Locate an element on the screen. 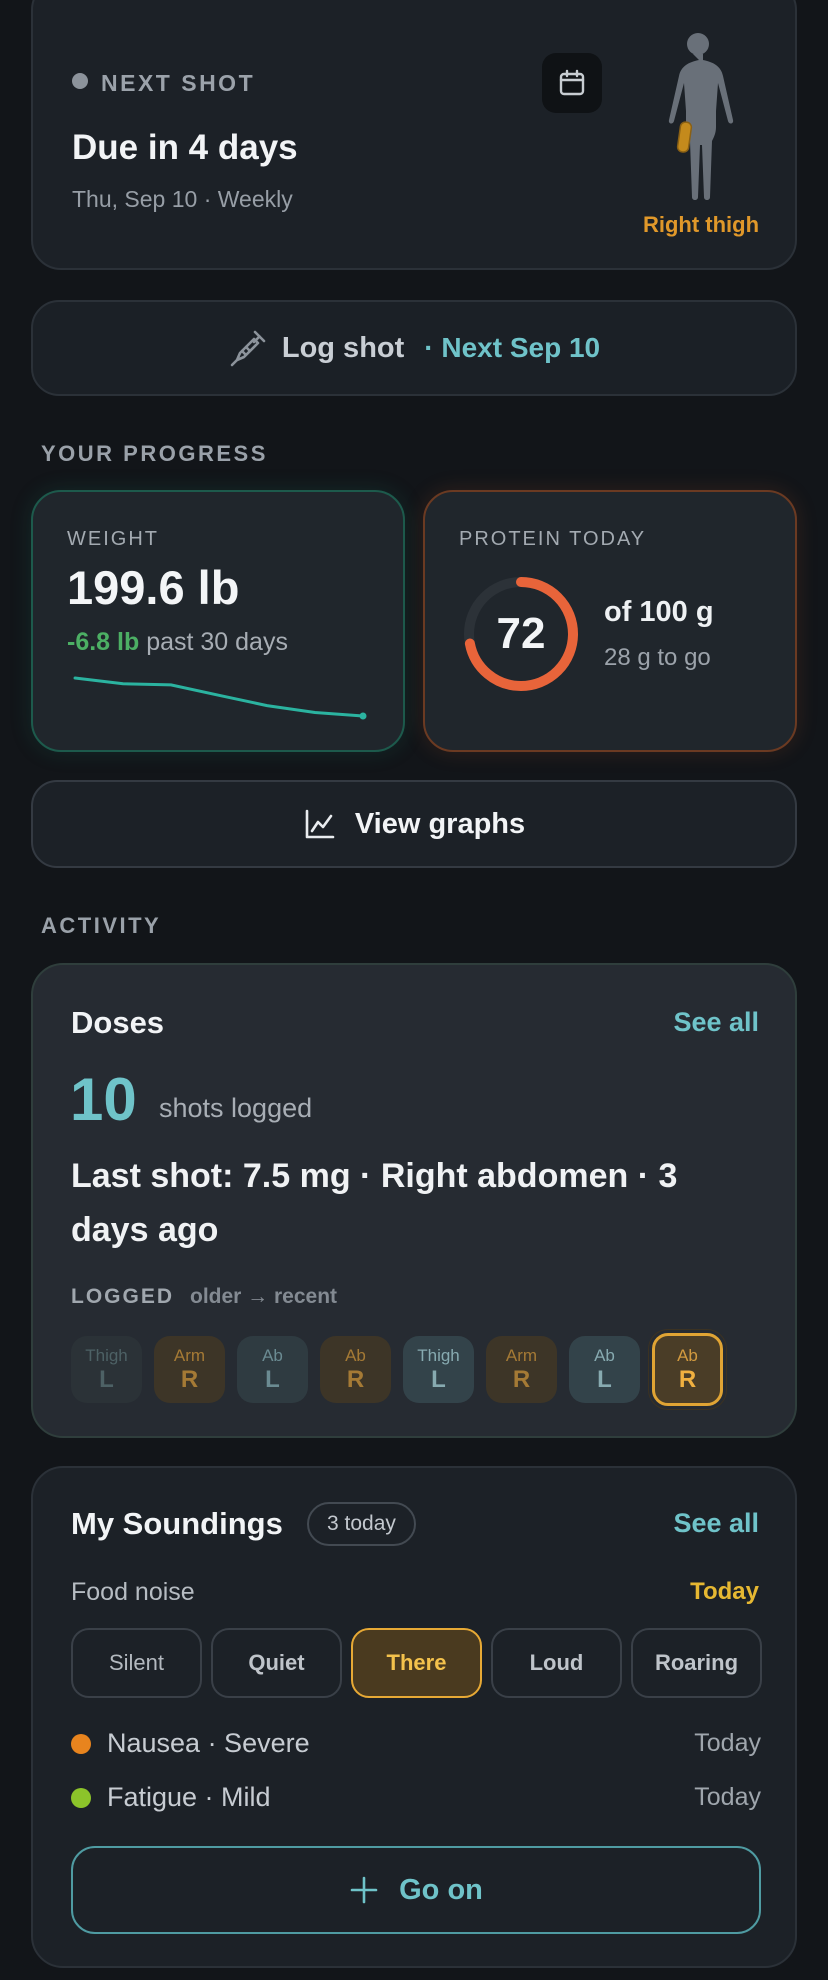 This screenshot has height=1980, width=828. go-on-button: Go on is located at coordinates (416, 1890).